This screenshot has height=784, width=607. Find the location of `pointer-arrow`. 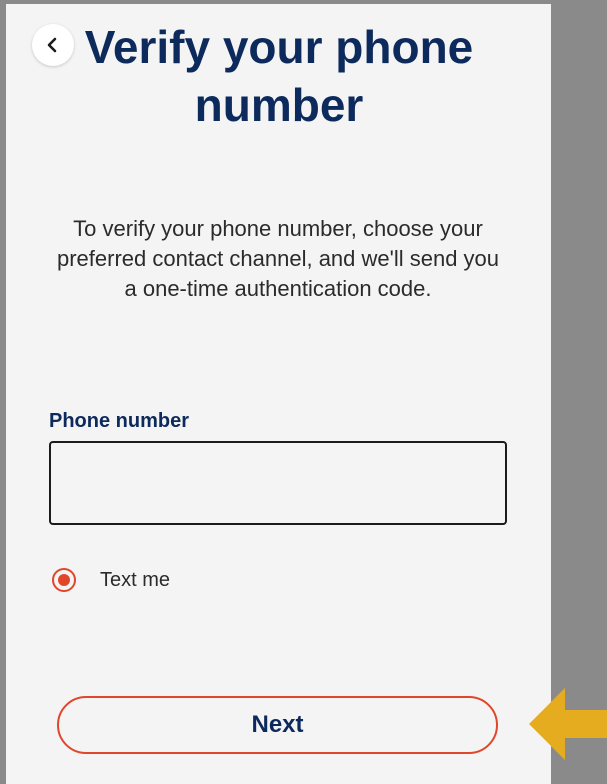

pointer-arrow is located at coordinates (568, 724).